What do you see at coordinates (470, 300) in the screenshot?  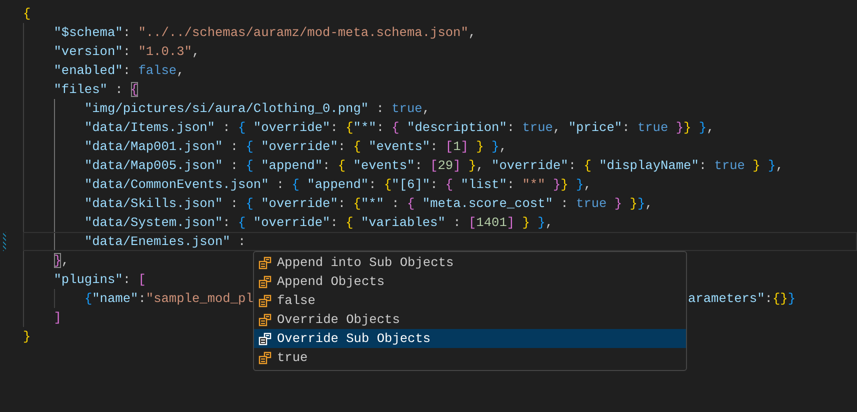 I see `suggestion-item: false` at bounding box center [470, 300].